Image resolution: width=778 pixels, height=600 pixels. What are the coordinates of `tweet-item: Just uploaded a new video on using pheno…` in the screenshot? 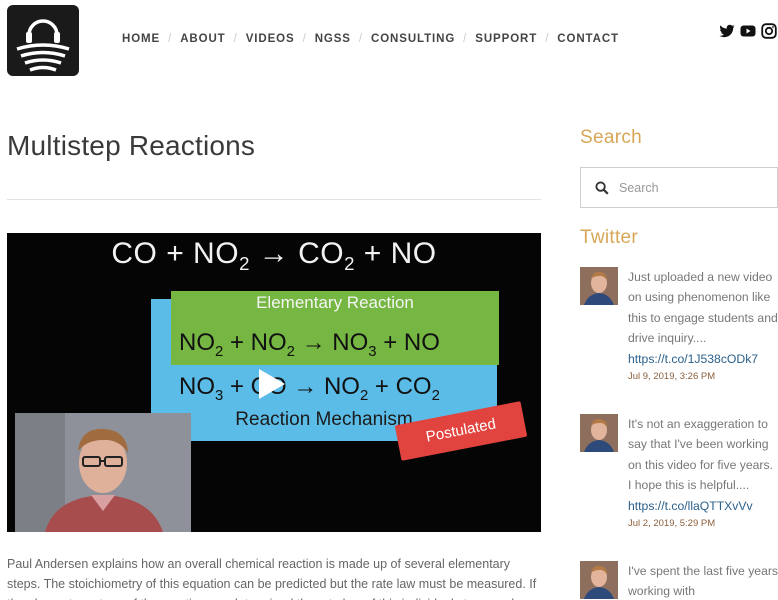 It's located at (679, 327).